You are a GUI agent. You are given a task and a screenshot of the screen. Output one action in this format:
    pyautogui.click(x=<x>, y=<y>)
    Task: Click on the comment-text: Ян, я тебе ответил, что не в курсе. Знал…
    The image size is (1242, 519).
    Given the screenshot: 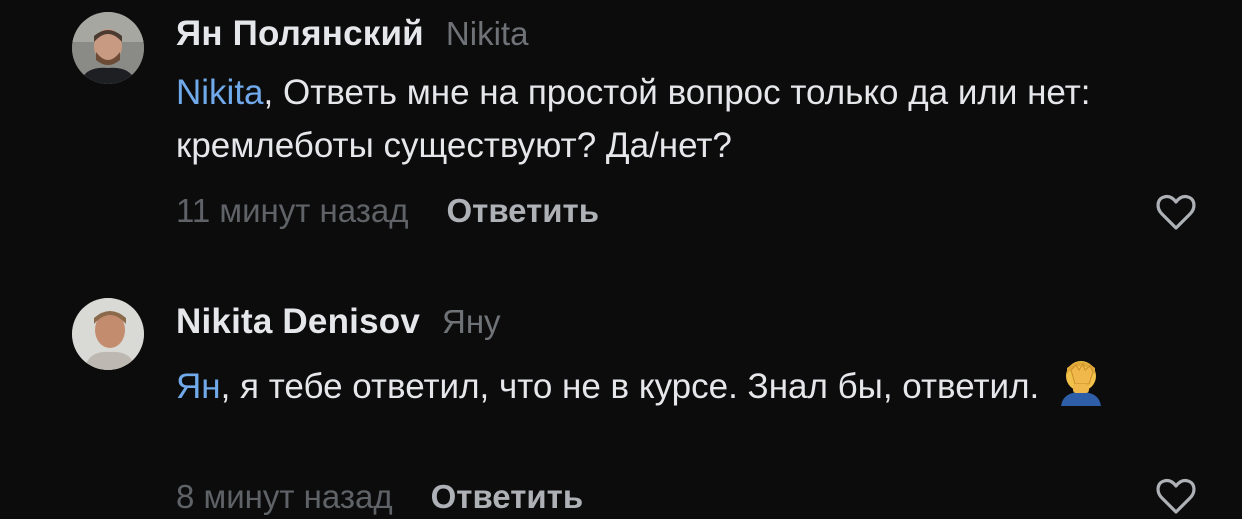 What is the action you would take?
    pyautogui.click(x=676, y=387)
    